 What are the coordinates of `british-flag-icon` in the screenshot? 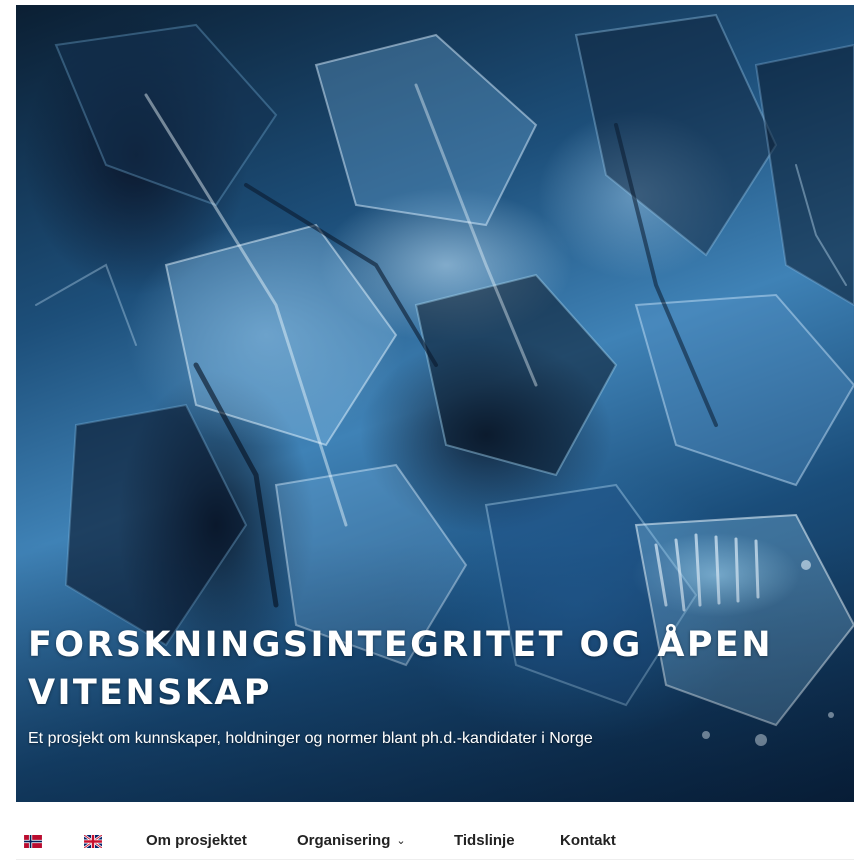 It's located at (93, 841).